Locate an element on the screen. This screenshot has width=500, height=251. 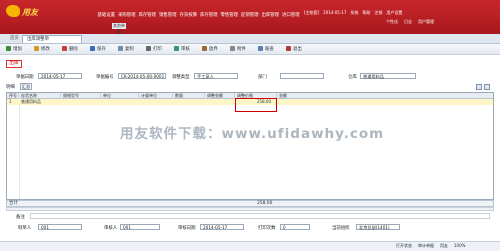
user-manage-link: 用户管理 is located at coordinates (426, 22).